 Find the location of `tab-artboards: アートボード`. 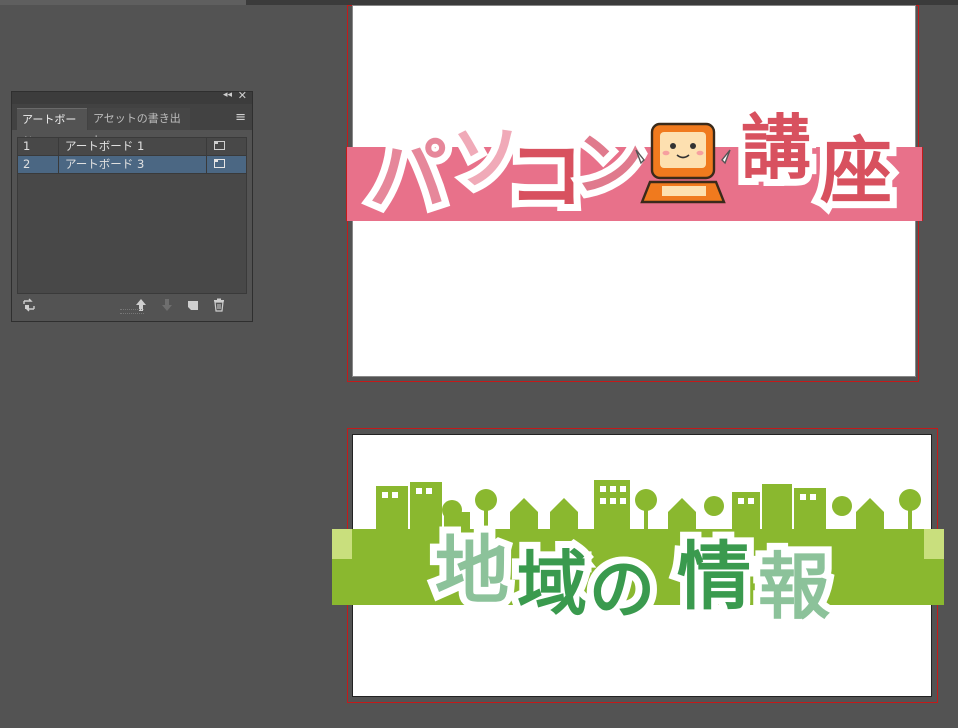

tab-artboards: アートボード is located at coordinates (52, 128).